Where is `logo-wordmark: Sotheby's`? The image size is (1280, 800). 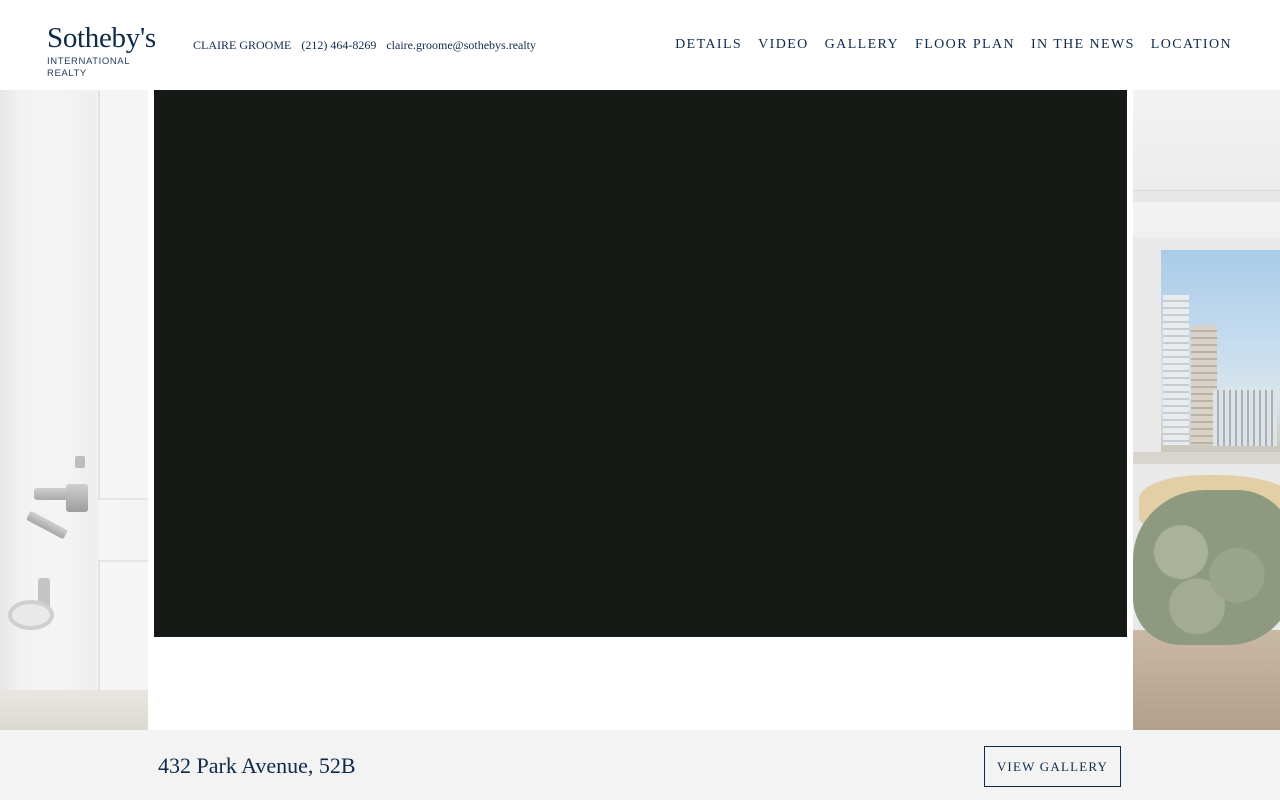
logo-wordmark: Sotheby's is located at coordinates (101, 38).